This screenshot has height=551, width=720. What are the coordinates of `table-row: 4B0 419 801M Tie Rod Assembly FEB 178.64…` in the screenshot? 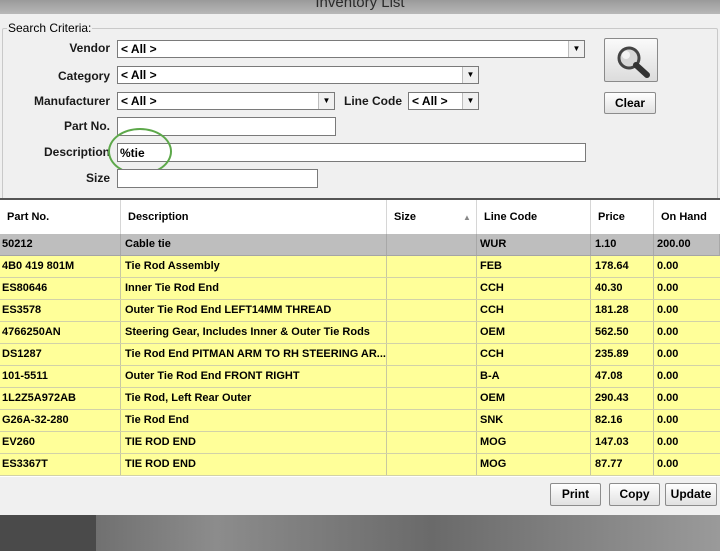 It's located at (360, 267).